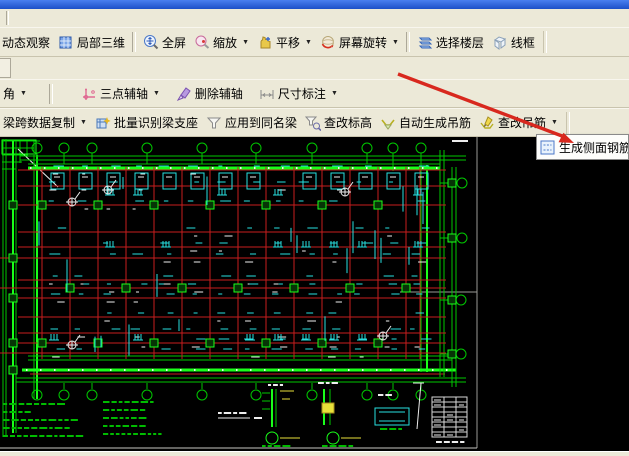  I want to click on wireframe-button: 线框, so click(513, 42).